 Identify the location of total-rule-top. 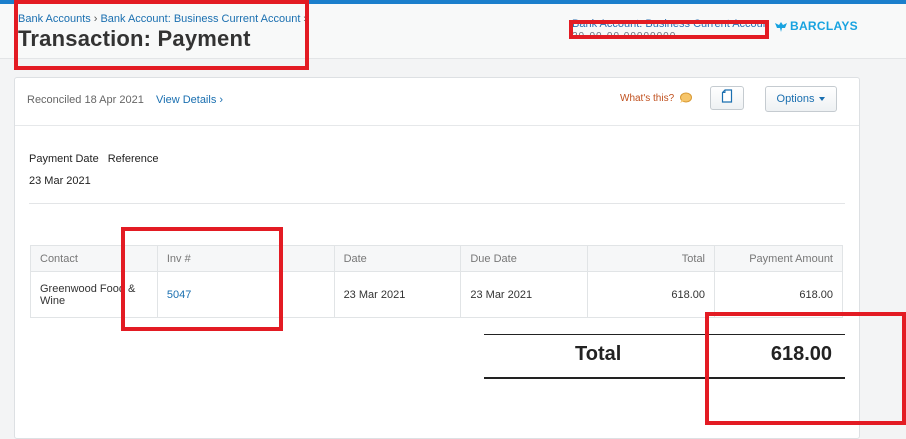
(664, 334).